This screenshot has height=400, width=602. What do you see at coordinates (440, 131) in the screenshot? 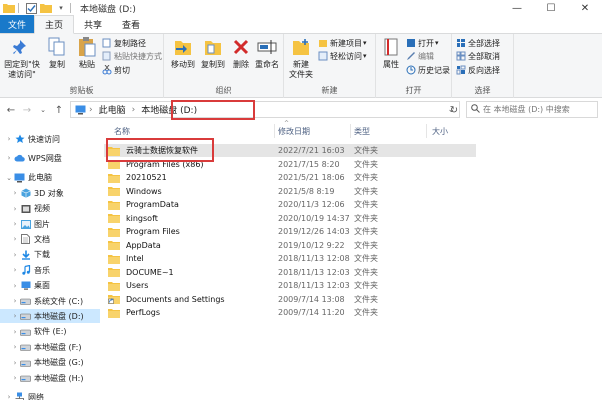
I see `column-size: 大小` at bounding box center [440, 131].